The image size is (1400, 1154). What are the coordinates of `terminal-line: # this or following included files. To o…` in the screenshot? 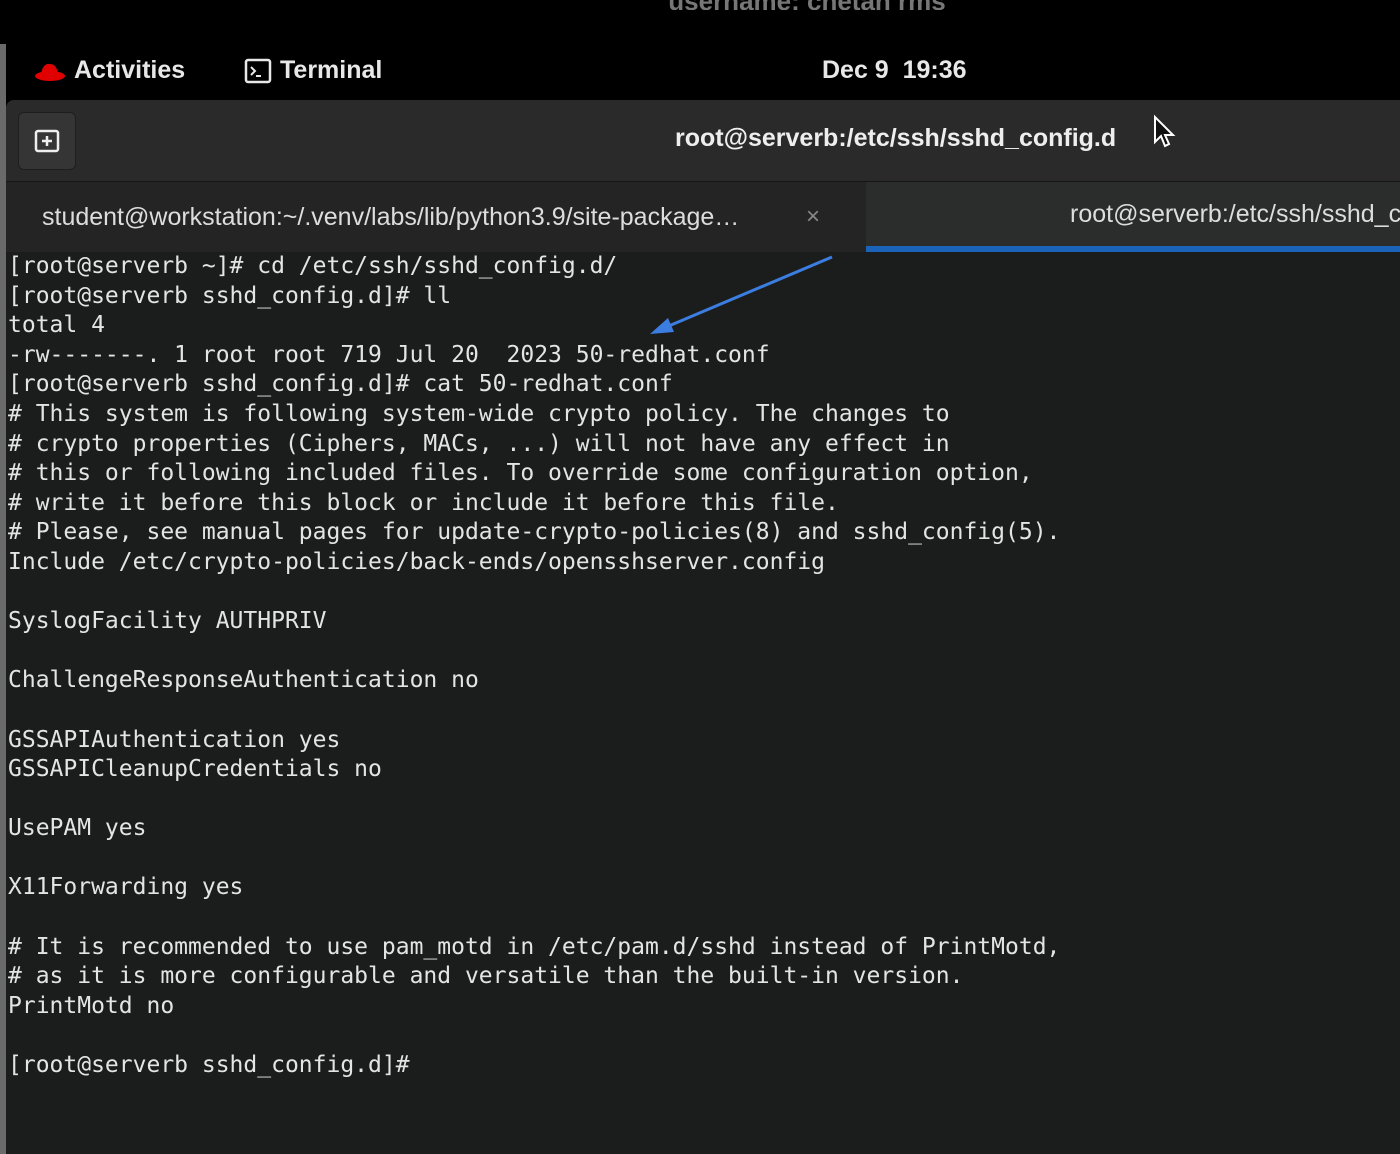 It's located at (520, 473).